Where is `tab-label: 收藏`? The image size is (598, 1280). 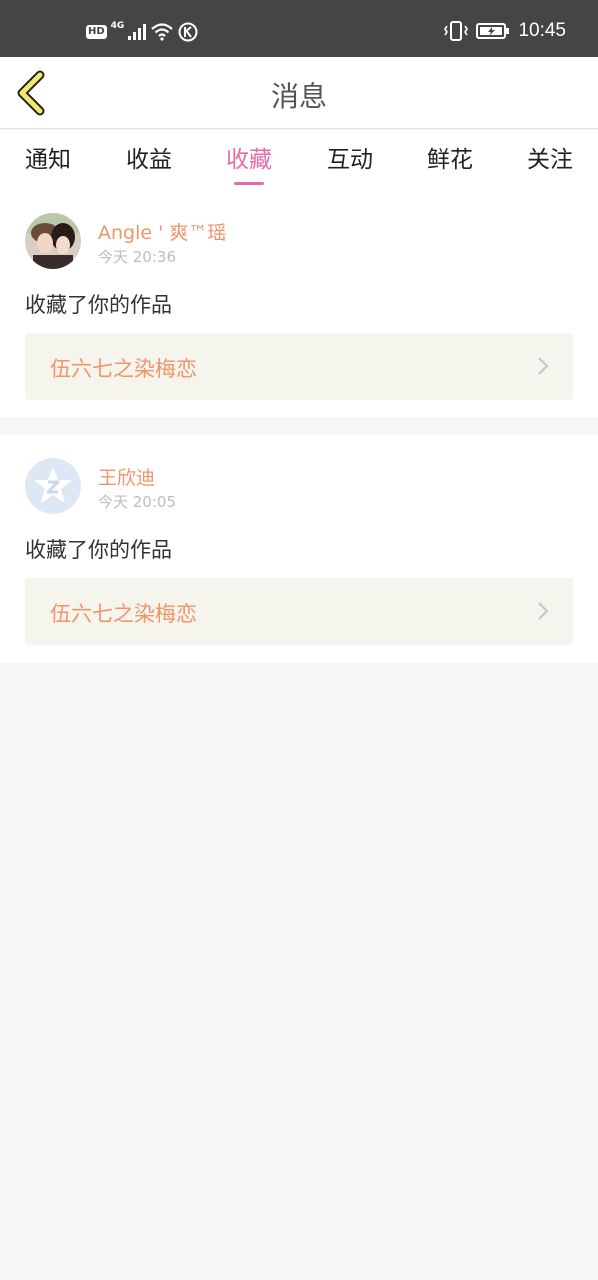
tab-label: 收藏 is located at coordinates (249, 160).